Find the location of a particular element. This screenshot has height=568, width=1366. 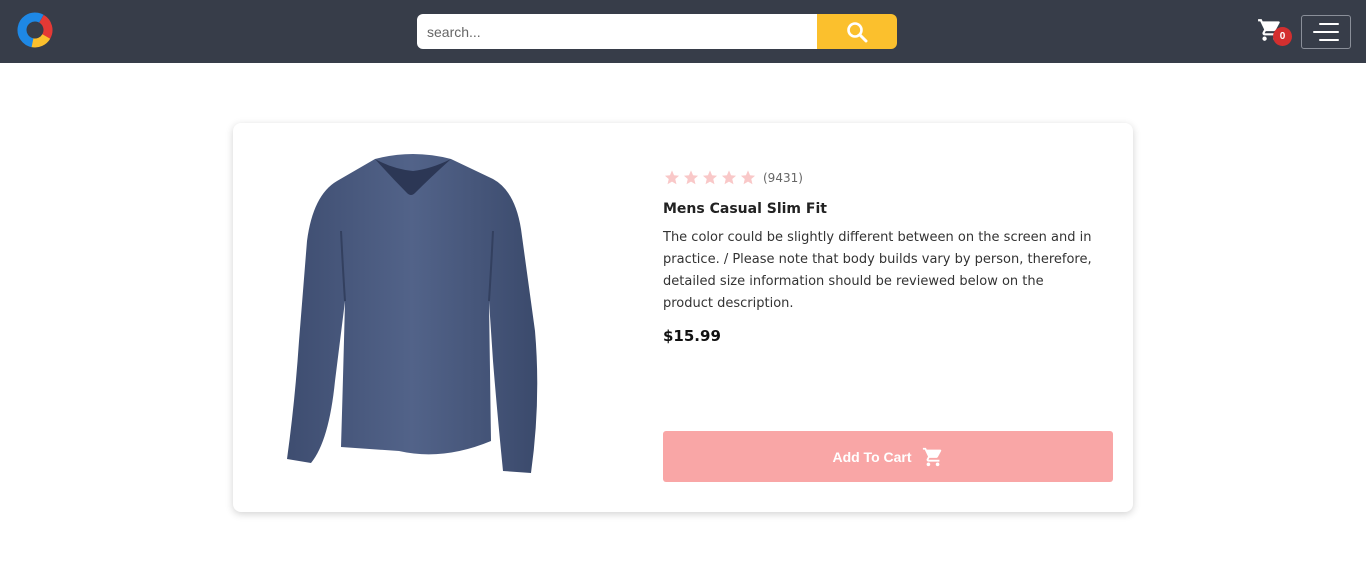

top-navbar: 0 is located at coordinates (683, 31).